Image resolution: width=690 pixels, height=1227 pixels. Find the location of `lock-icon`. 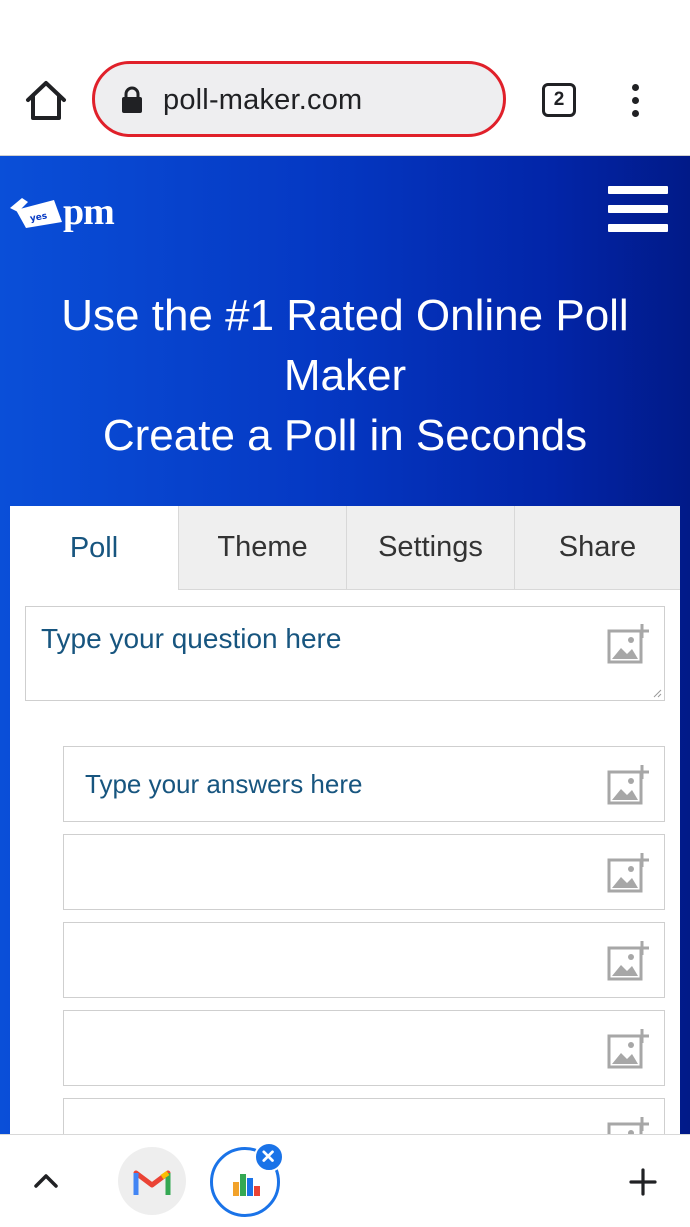

lock-icon is located at coordinates (132, 99).